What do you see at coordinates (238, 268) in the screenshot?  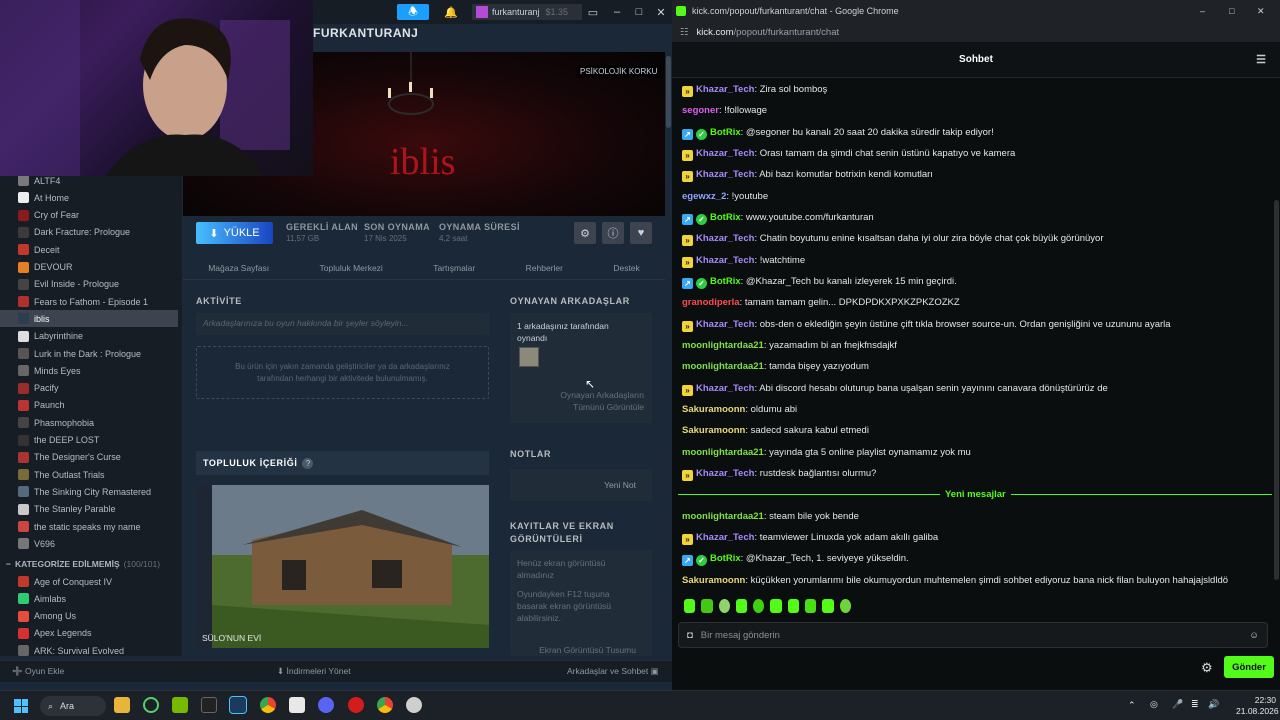 I see `tab-store-page: Mağaza Sayfası` at bounding box center [238, 268].